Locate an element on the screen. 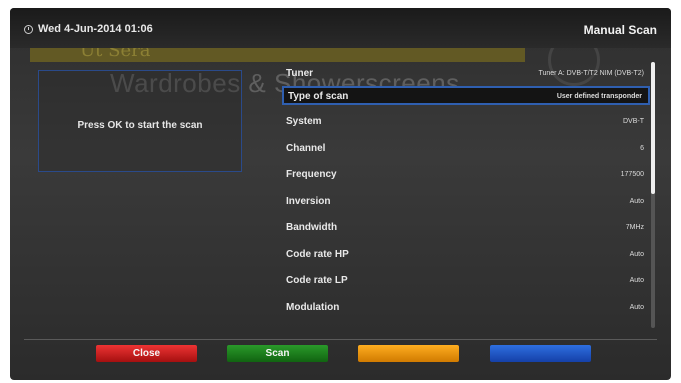  clock-icon is located at coordinates (28, 29).